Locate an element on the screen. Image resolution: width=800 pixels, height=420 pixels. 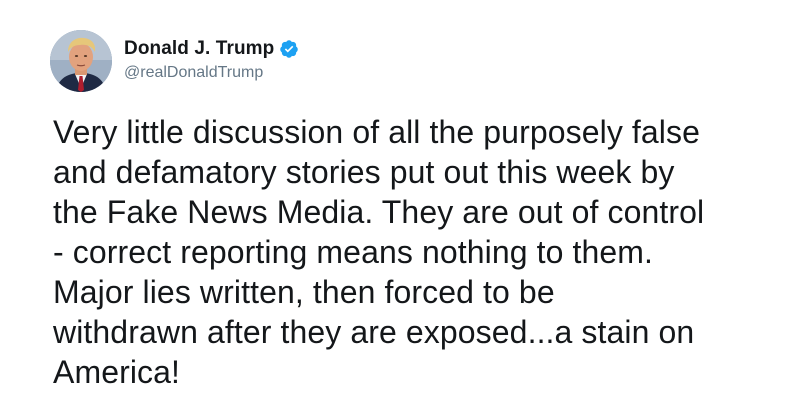
name-row: Donald J. Trump is located at coordinates (211, 49).